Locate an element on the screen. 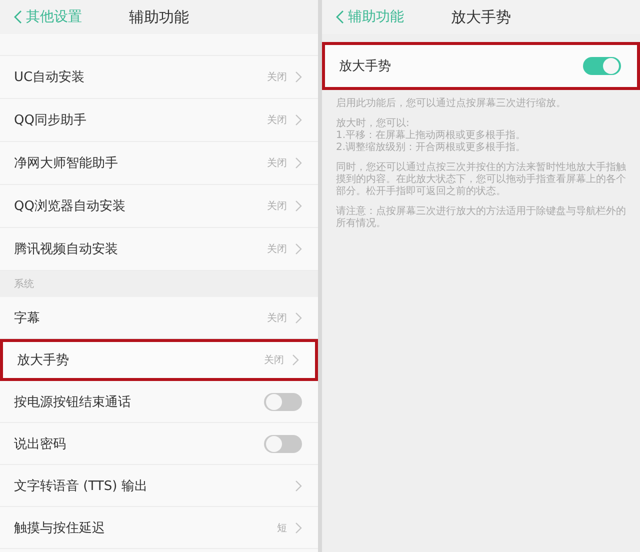 Image resolution: width=640 pixels, height=552 pixels. screen-title: 放大手势 is located at coordinates (481, 17).